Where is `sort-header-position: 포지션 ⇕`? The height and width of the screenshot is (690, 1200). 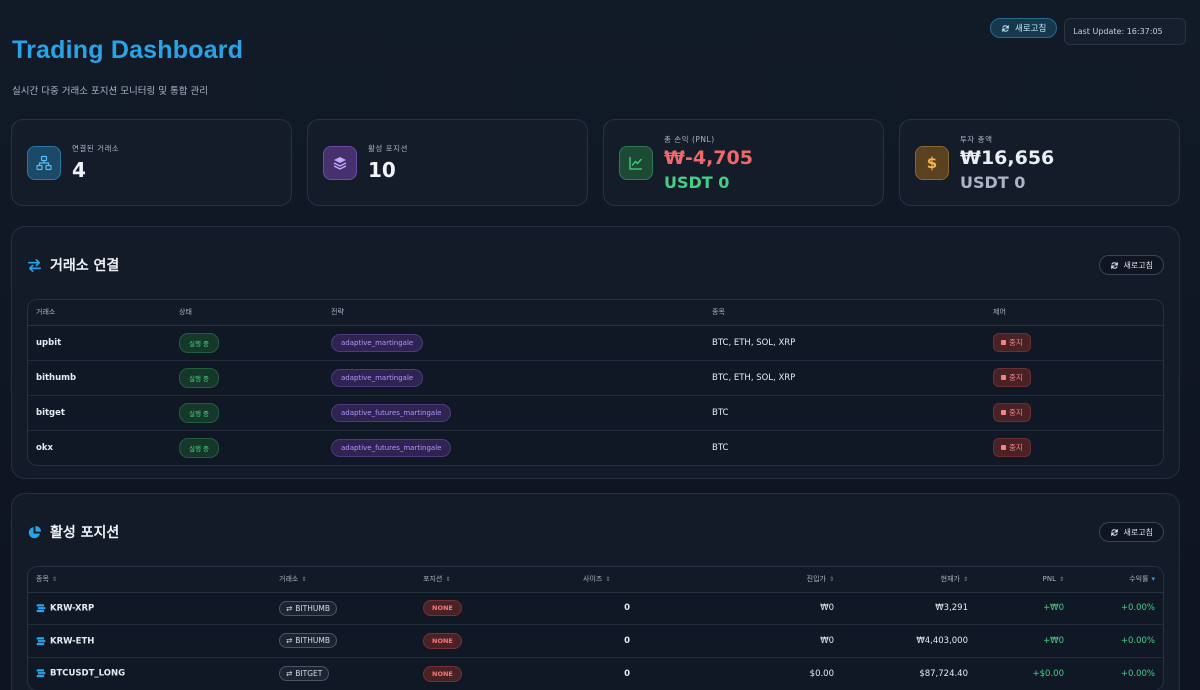
sort-header-position: 포지션 ⇕ is located at coordinates (495, 580).